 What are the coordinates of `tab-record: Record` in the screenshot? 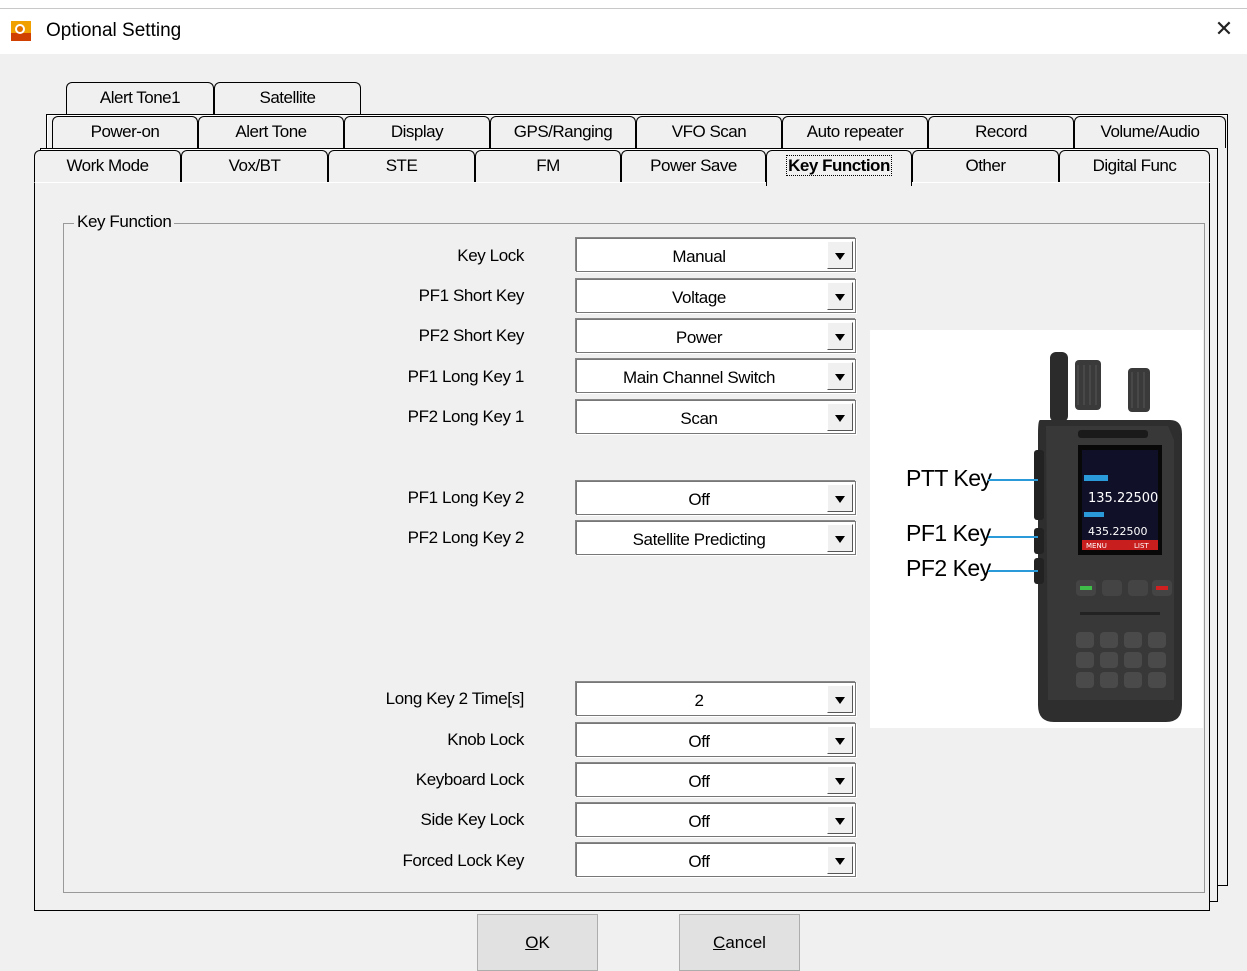 It's located at (1001, 132).